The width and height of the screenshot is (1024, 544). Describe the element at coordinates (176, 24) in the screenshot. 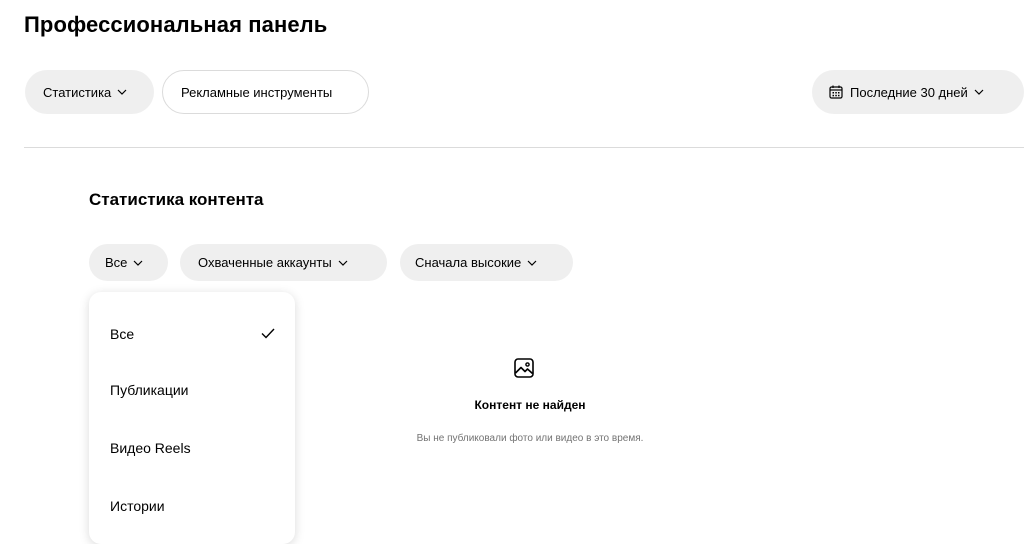

I see `page-title: Профессиональная панель` at that location.